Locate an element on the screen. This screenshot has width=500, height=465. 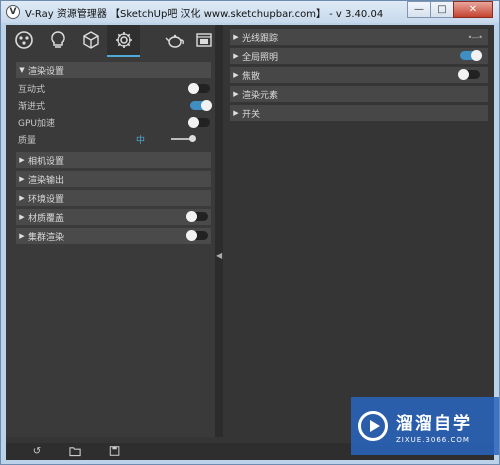
vray-logo-icon: V is located at coordinates (13, 12).